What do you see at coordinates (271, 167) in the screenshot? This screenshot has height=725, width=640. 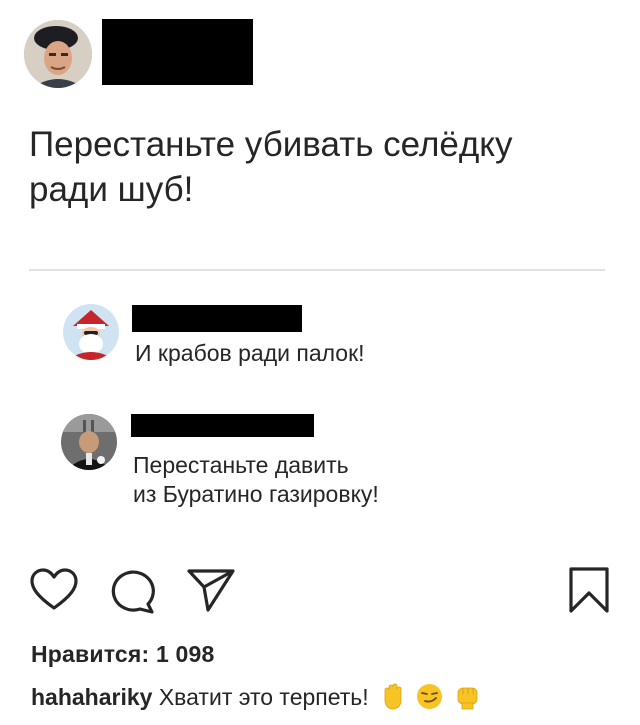 I see `post-text: Перестаньте убивать селёдку ради шуб!` at bounding box center [271, 167].